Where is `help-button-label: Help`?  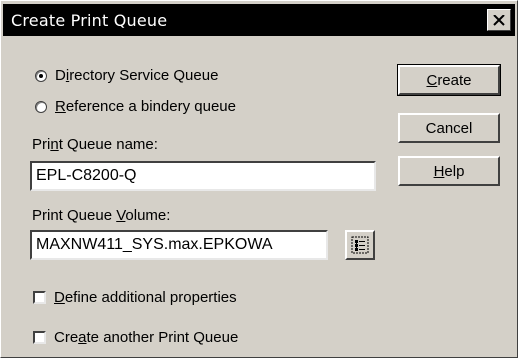
help-button-label: Help is located at coordinates (449, 171).